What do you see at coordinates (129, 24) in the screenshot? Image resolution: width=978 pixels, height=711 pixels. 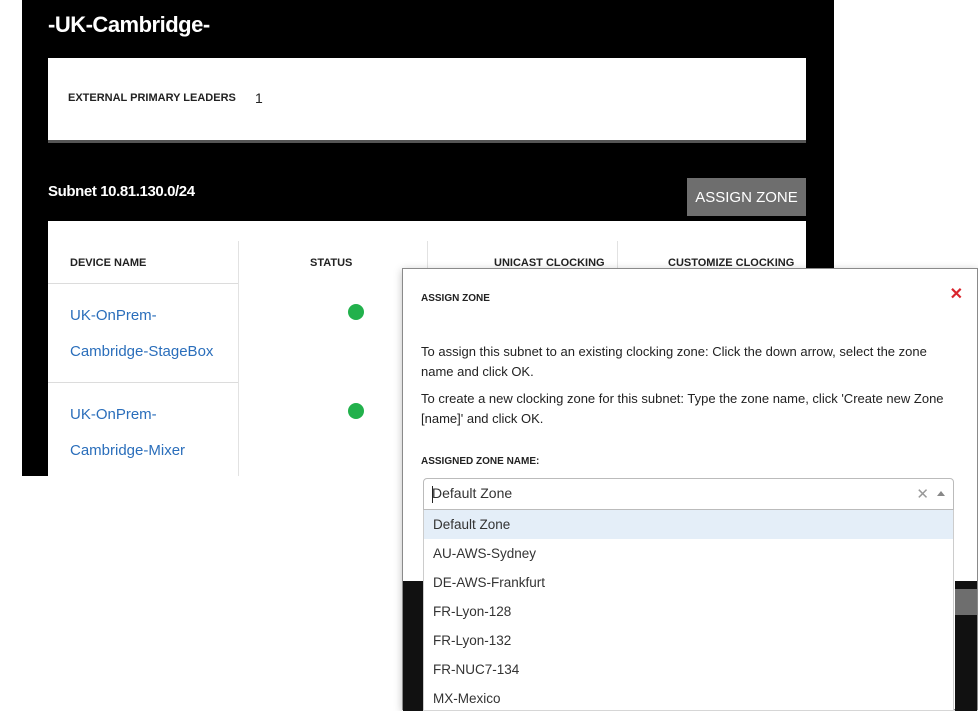 I see `page-title: -UK-Cambridge-` at bounding box center [129, 24].